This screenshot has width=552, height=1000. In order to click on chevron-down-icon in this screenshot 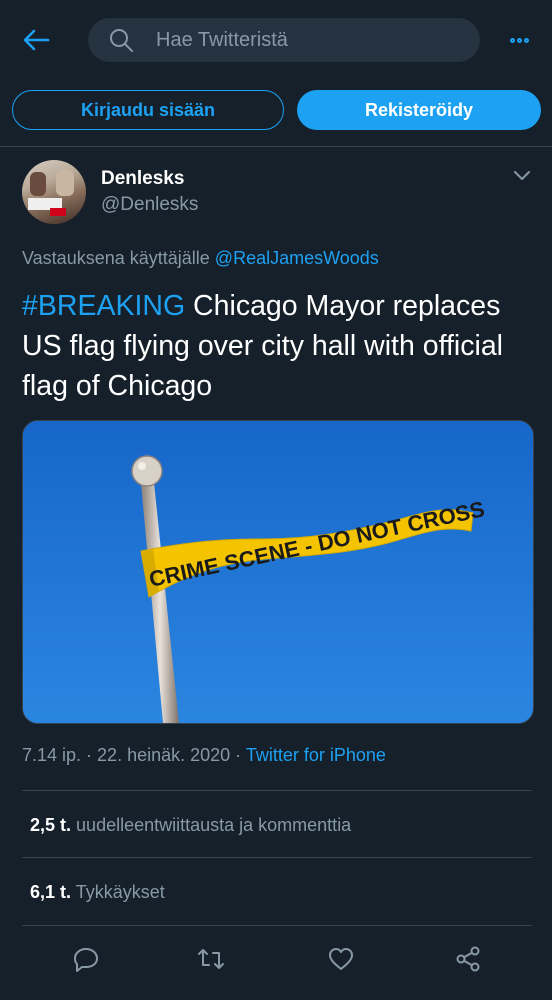, I will do `click(522, 175)`.